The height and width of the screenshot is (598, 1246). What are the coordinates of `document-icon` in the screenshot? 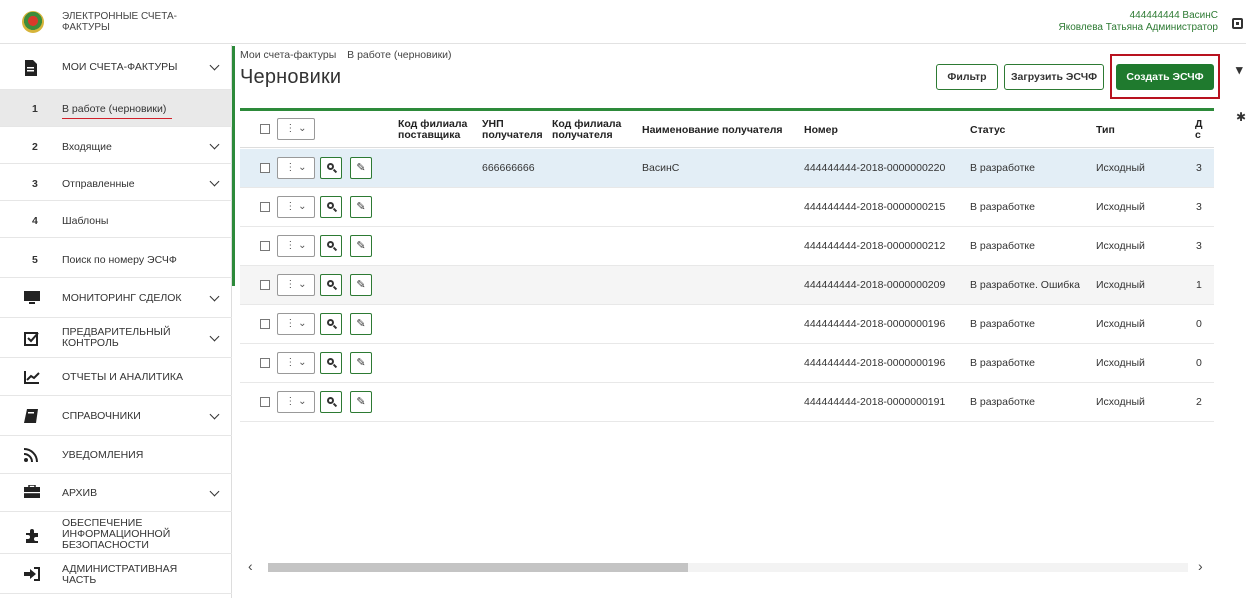 It's located at (31, 68).